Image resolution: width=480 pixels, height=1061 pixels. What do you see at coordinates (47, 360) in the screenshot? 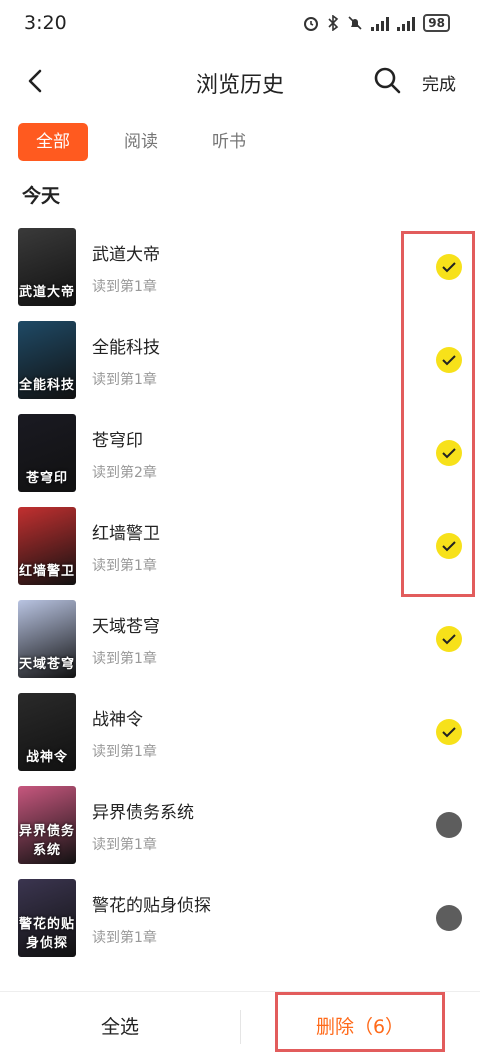
I see `book-cover: 全能科技` at bounding box center [47, 360].